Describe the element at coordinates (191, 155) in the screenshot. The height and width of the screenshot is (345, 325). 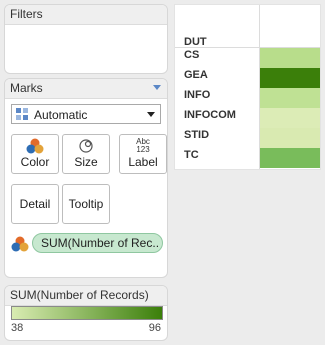
I see `row-label-tc: TC` at that location.